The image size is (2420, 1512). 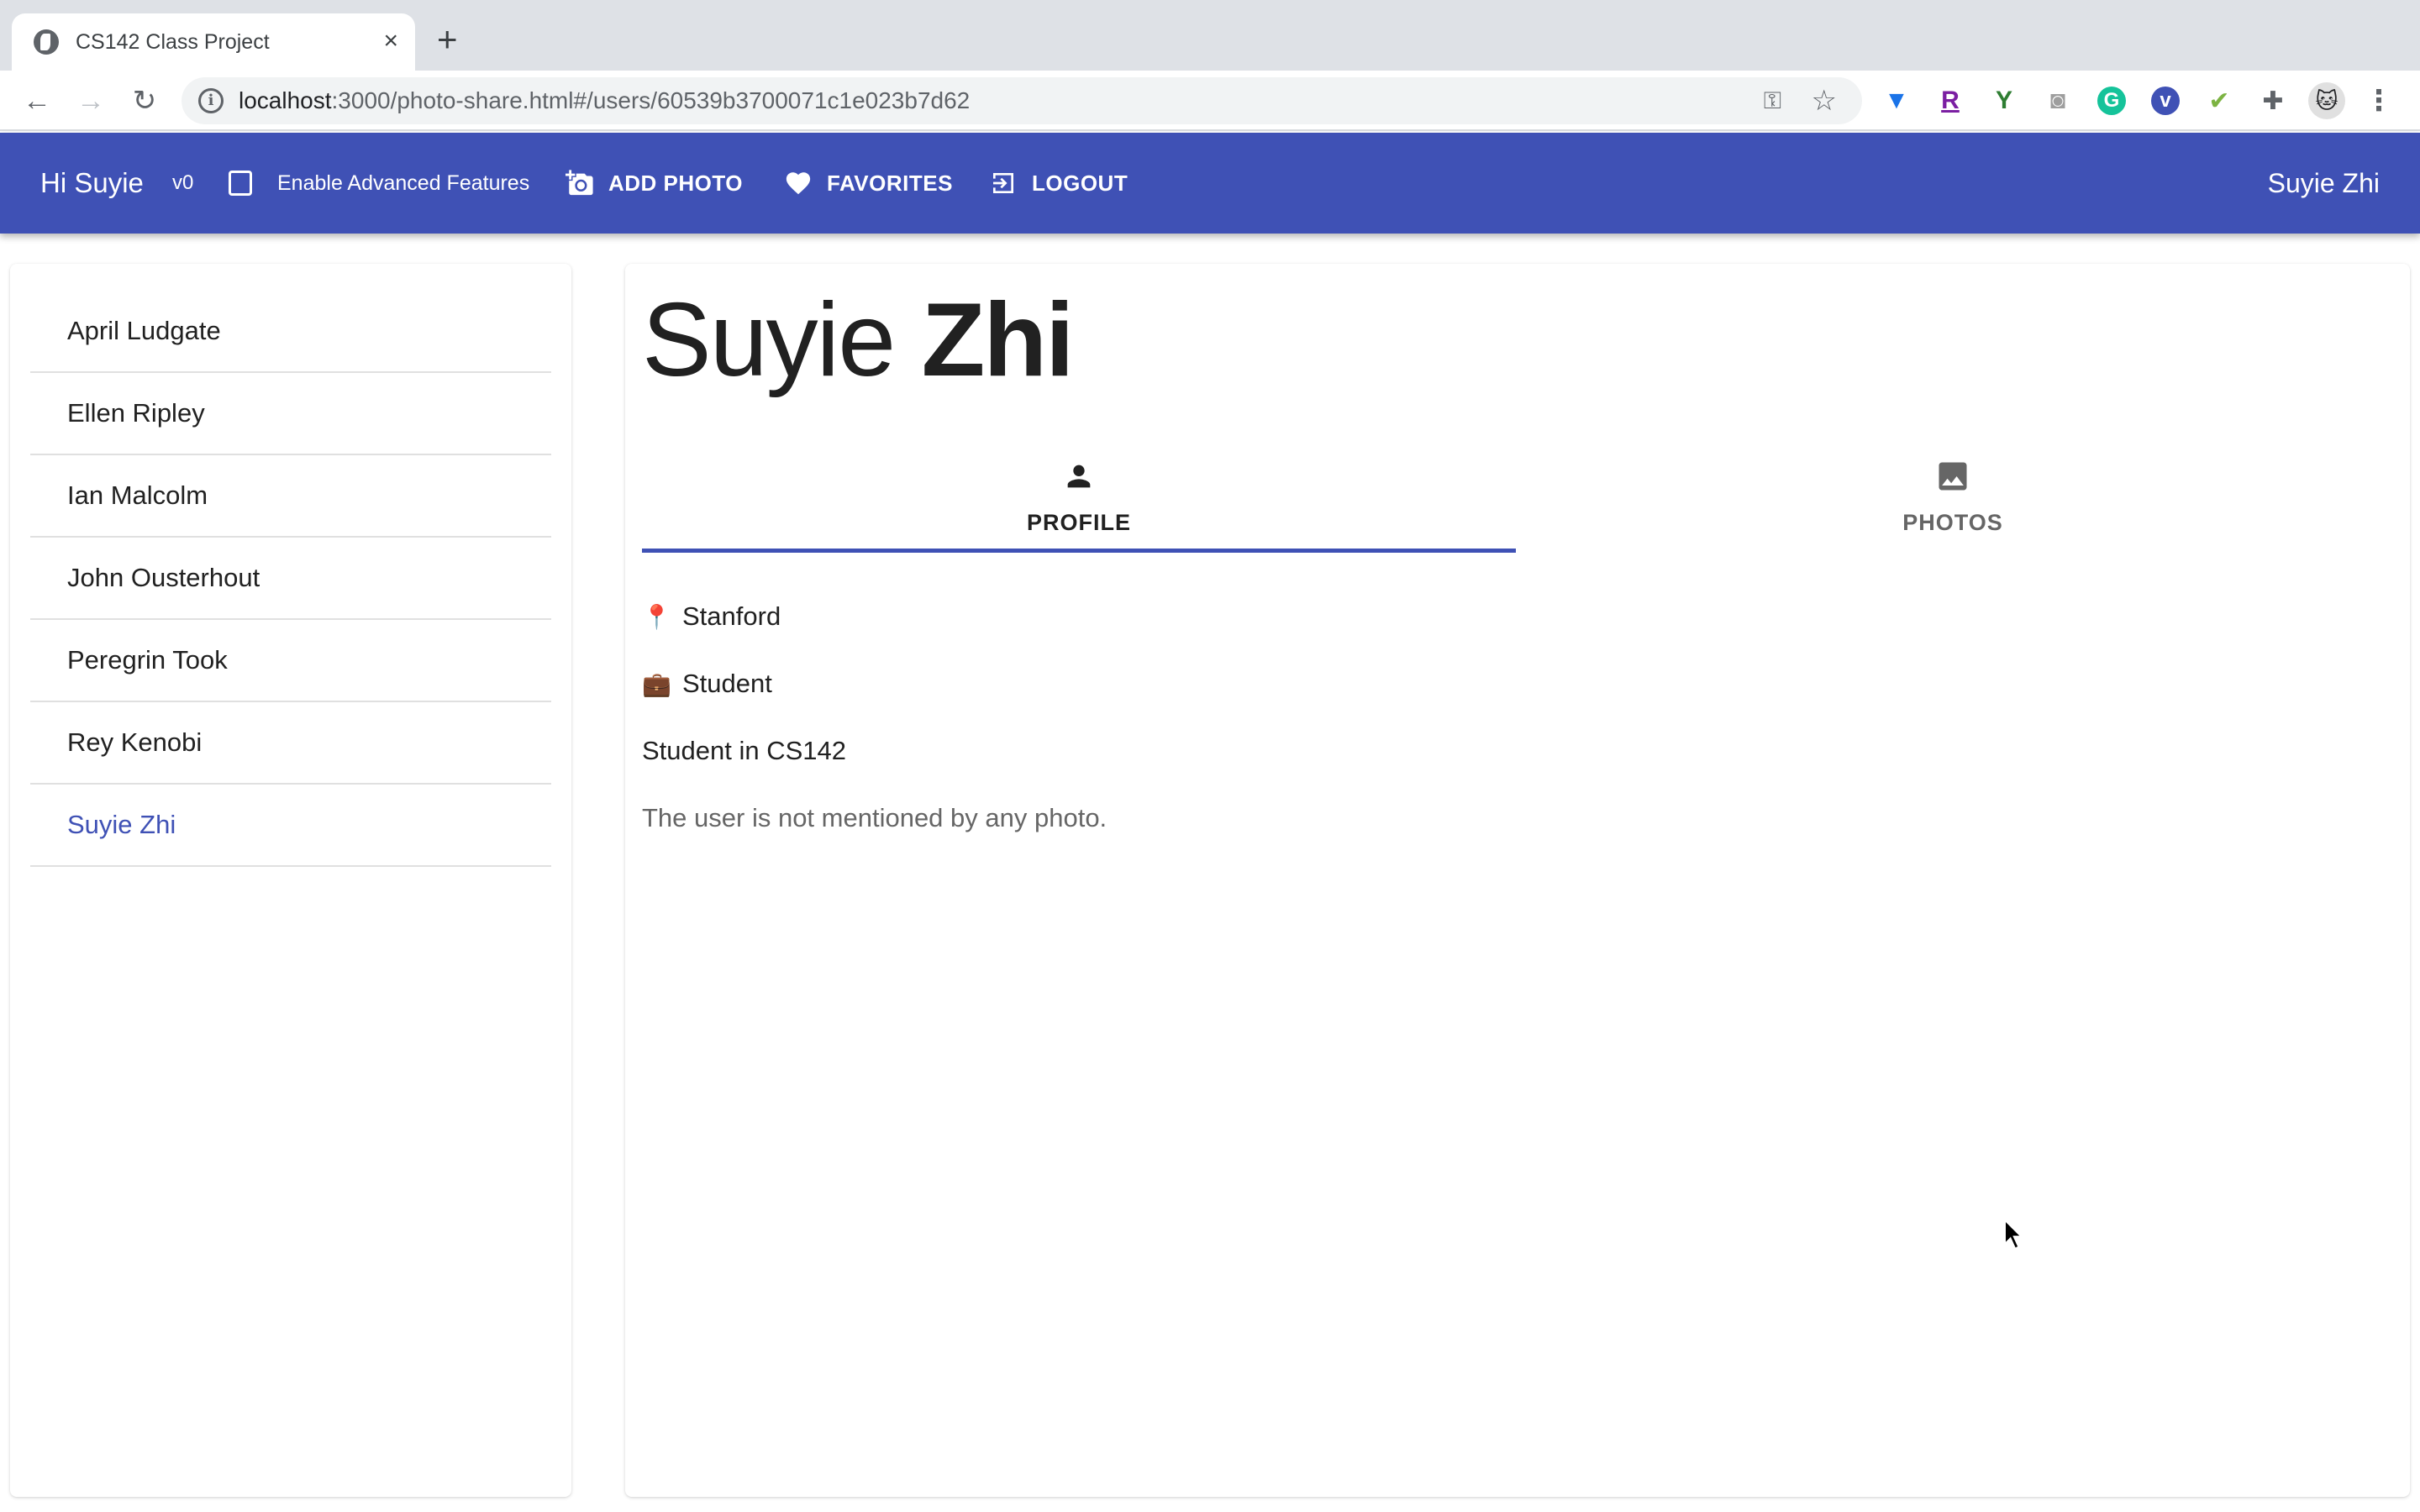 What do you see at coordinates (144, 330) in the screenshot?
I see `user-name: April Ludgate` at bounding box center [144, 330].